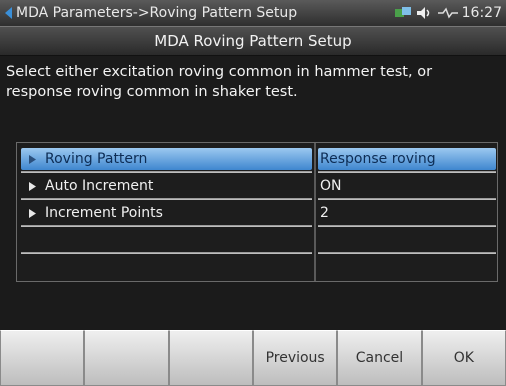 The width and height of the screenshot is (506, 386). What do you see at coordinates (104, 213) in the screenshot?
I see `row-label: Increment Points` at bounding box center [104, 213].